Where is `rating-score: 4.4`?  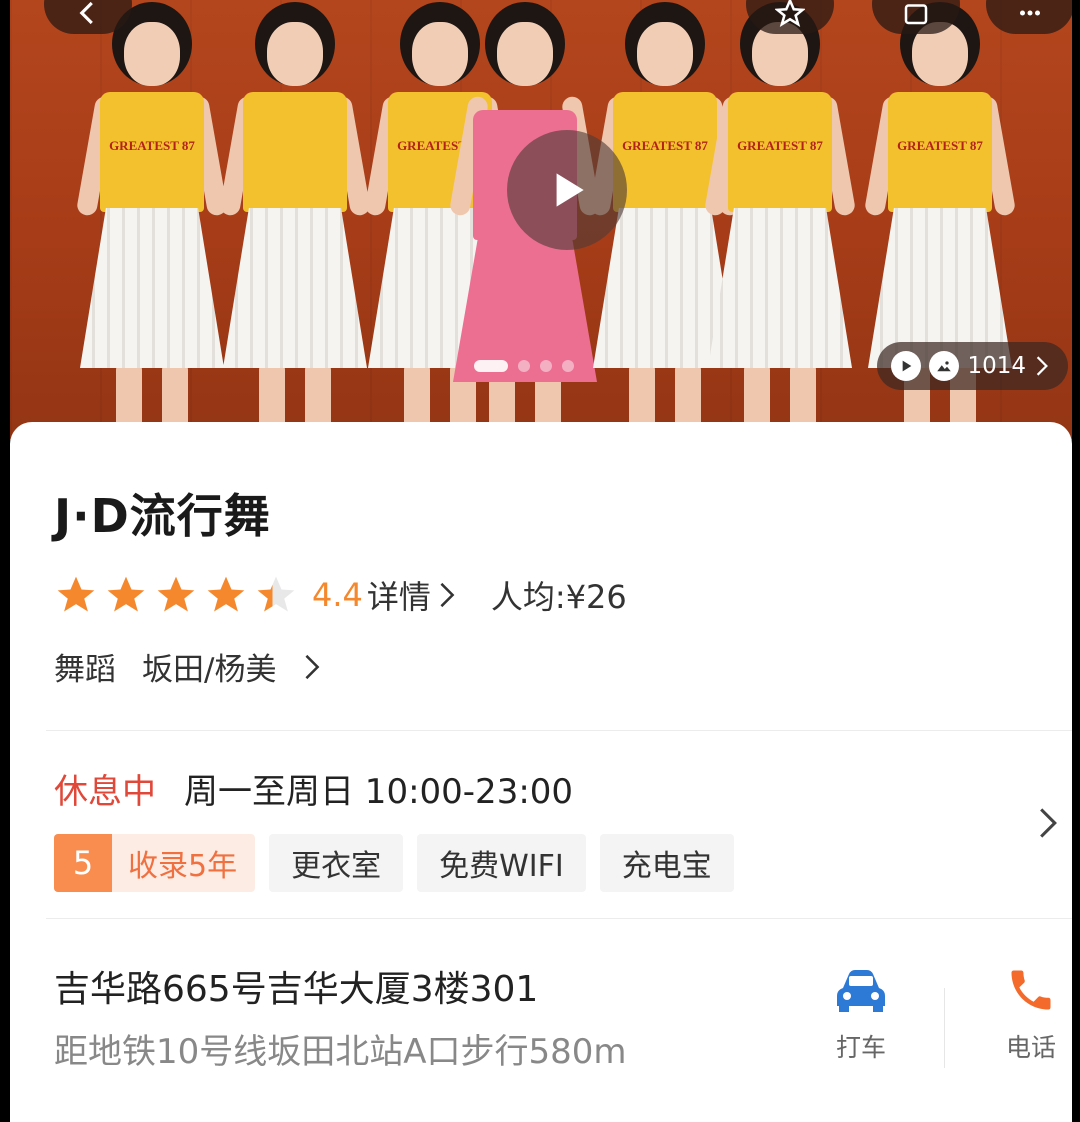
rating-score: 4.4 is located at coordinates (337, 595).